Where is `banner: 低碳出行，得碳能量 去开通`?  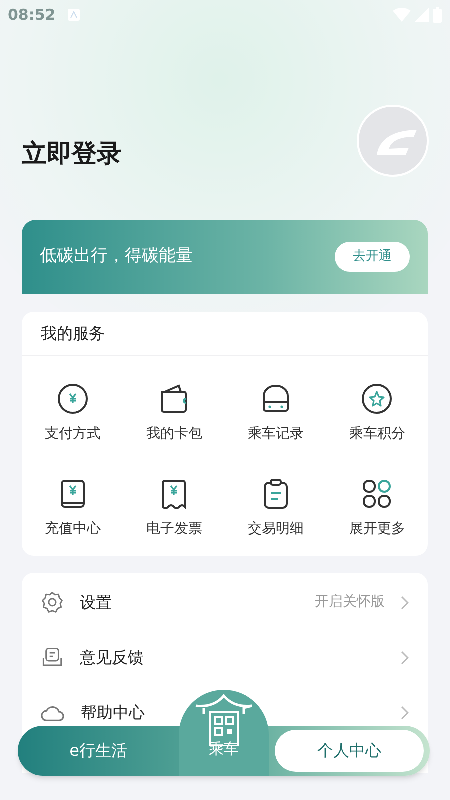
banner: 低碳出行，得碳能量 去开通 is located at coordinates (225, 257).